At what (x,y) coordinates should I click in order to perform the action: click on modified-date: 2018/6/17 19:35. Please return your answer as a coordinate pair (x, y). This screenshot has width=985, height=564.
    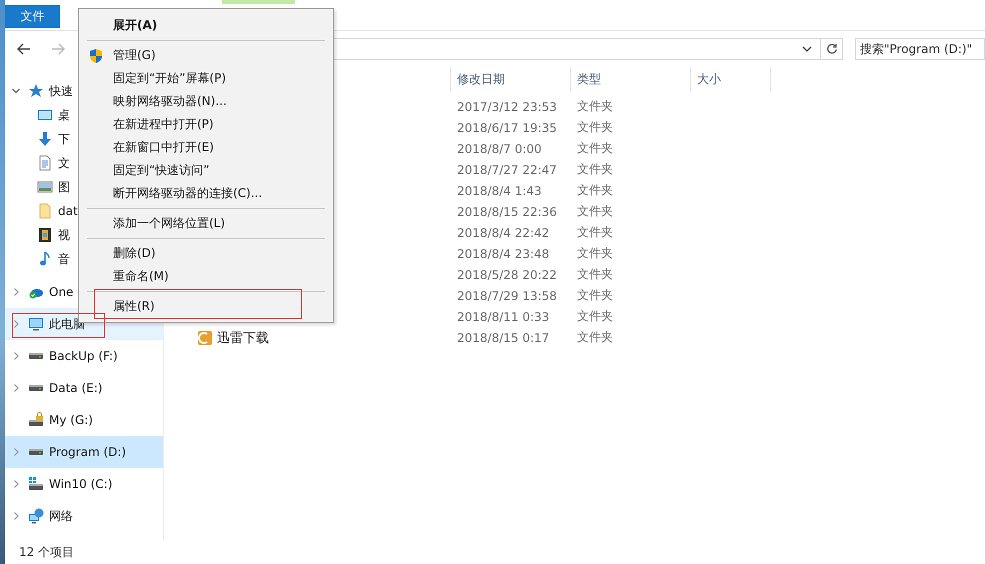
    Looking at the image, I should click on (507, 127).